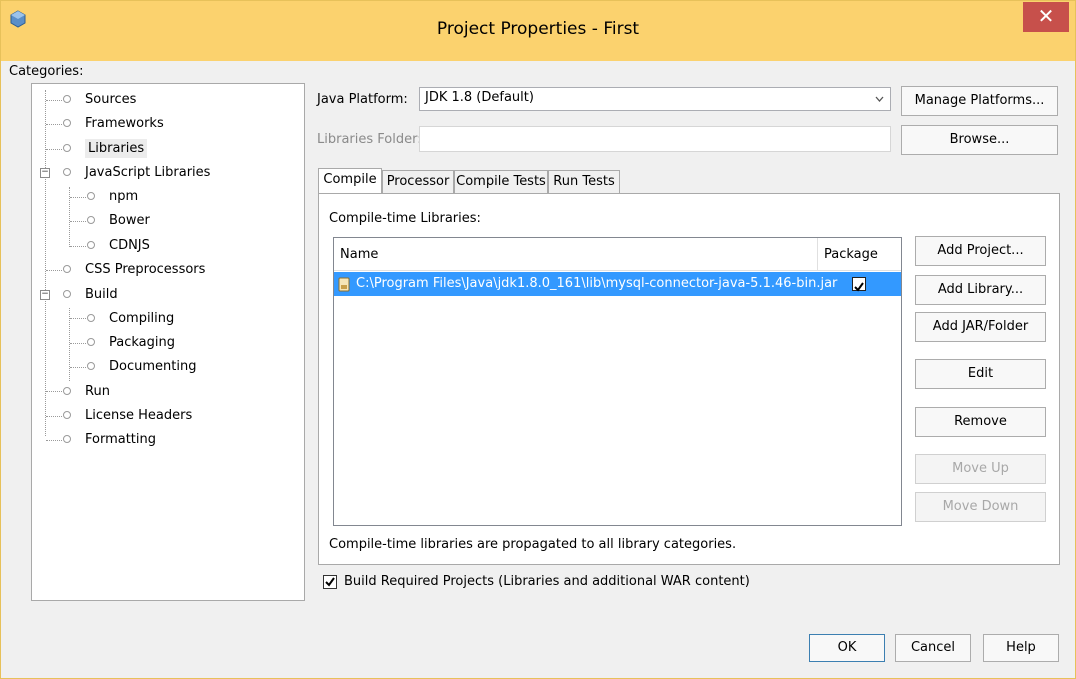 The image size is (1076, 679). I want to click on tab-compile-tests: Compile Tests, so click(501, 181).